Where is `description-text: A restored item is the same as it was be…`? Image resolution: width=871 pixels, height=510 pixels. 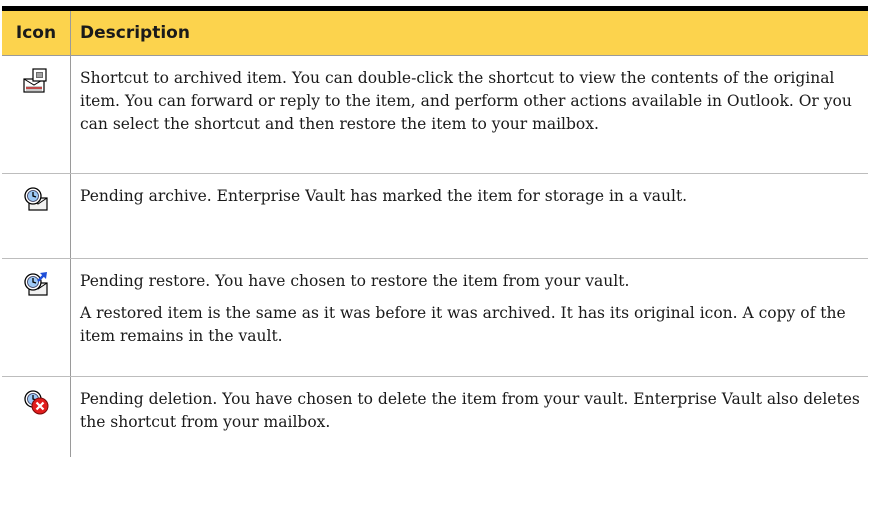 description-text: A restored item is the same as it was be… is located at coordinates (463, 324).